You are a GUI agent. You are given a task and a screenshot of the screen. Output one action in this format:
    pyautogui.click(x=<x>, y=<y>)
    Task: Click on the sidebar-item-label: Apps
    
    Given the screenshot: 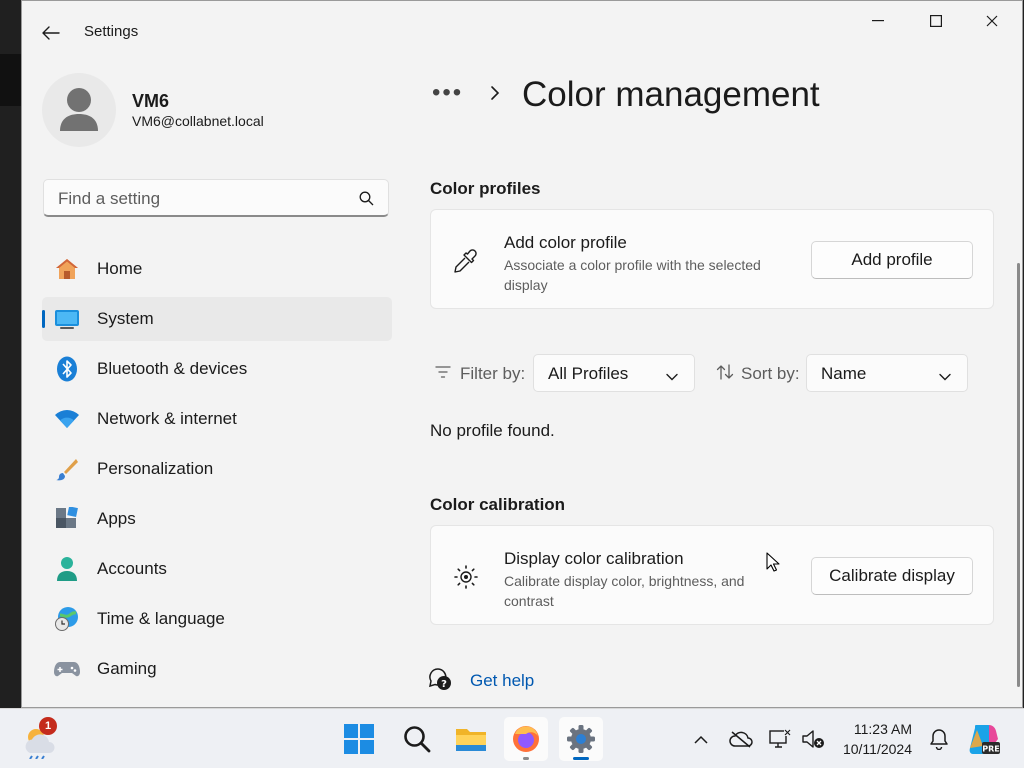 What is the action you would take?
    pyautogui.click(x=116, y=518)
    